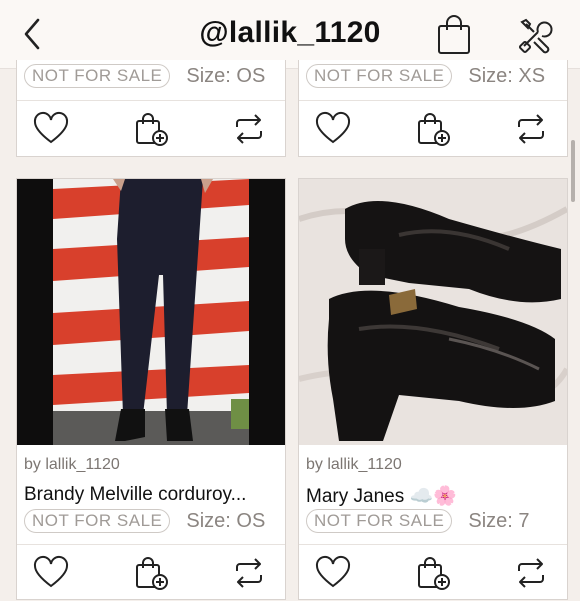  I want to click on listing-tags: NOT FOR SALE Size: XS, so click(425, 76).